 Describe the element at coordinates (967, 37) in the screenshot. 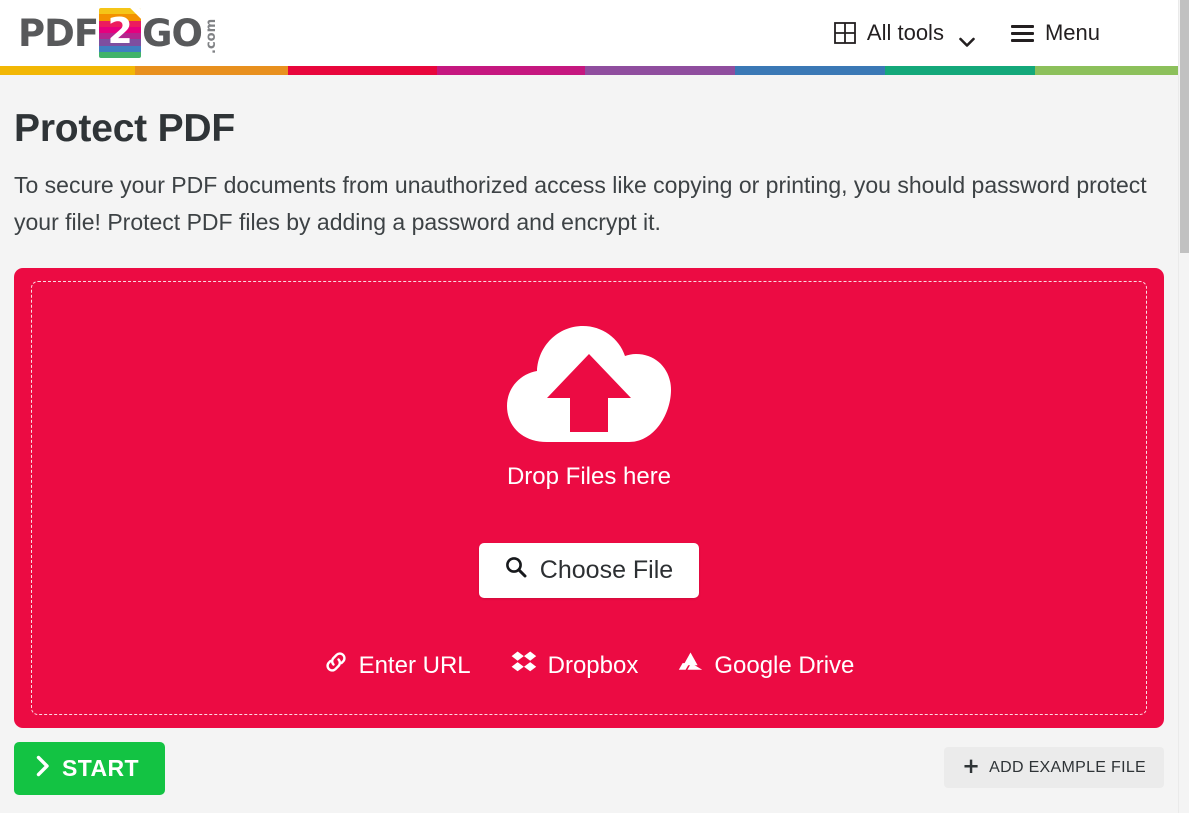

I see `chevron-down-icon` at that location.